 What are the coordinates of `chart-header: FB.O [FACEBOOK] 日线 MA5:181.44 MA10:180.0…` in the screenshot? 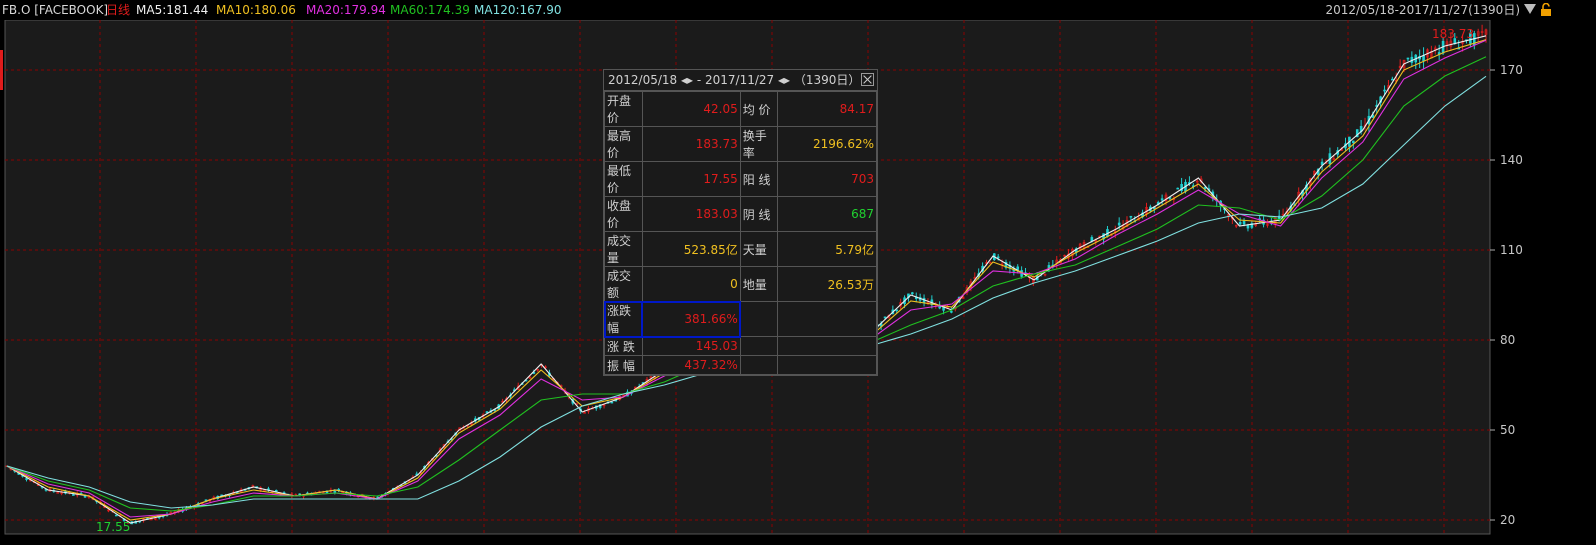 It's located at (798, 10).